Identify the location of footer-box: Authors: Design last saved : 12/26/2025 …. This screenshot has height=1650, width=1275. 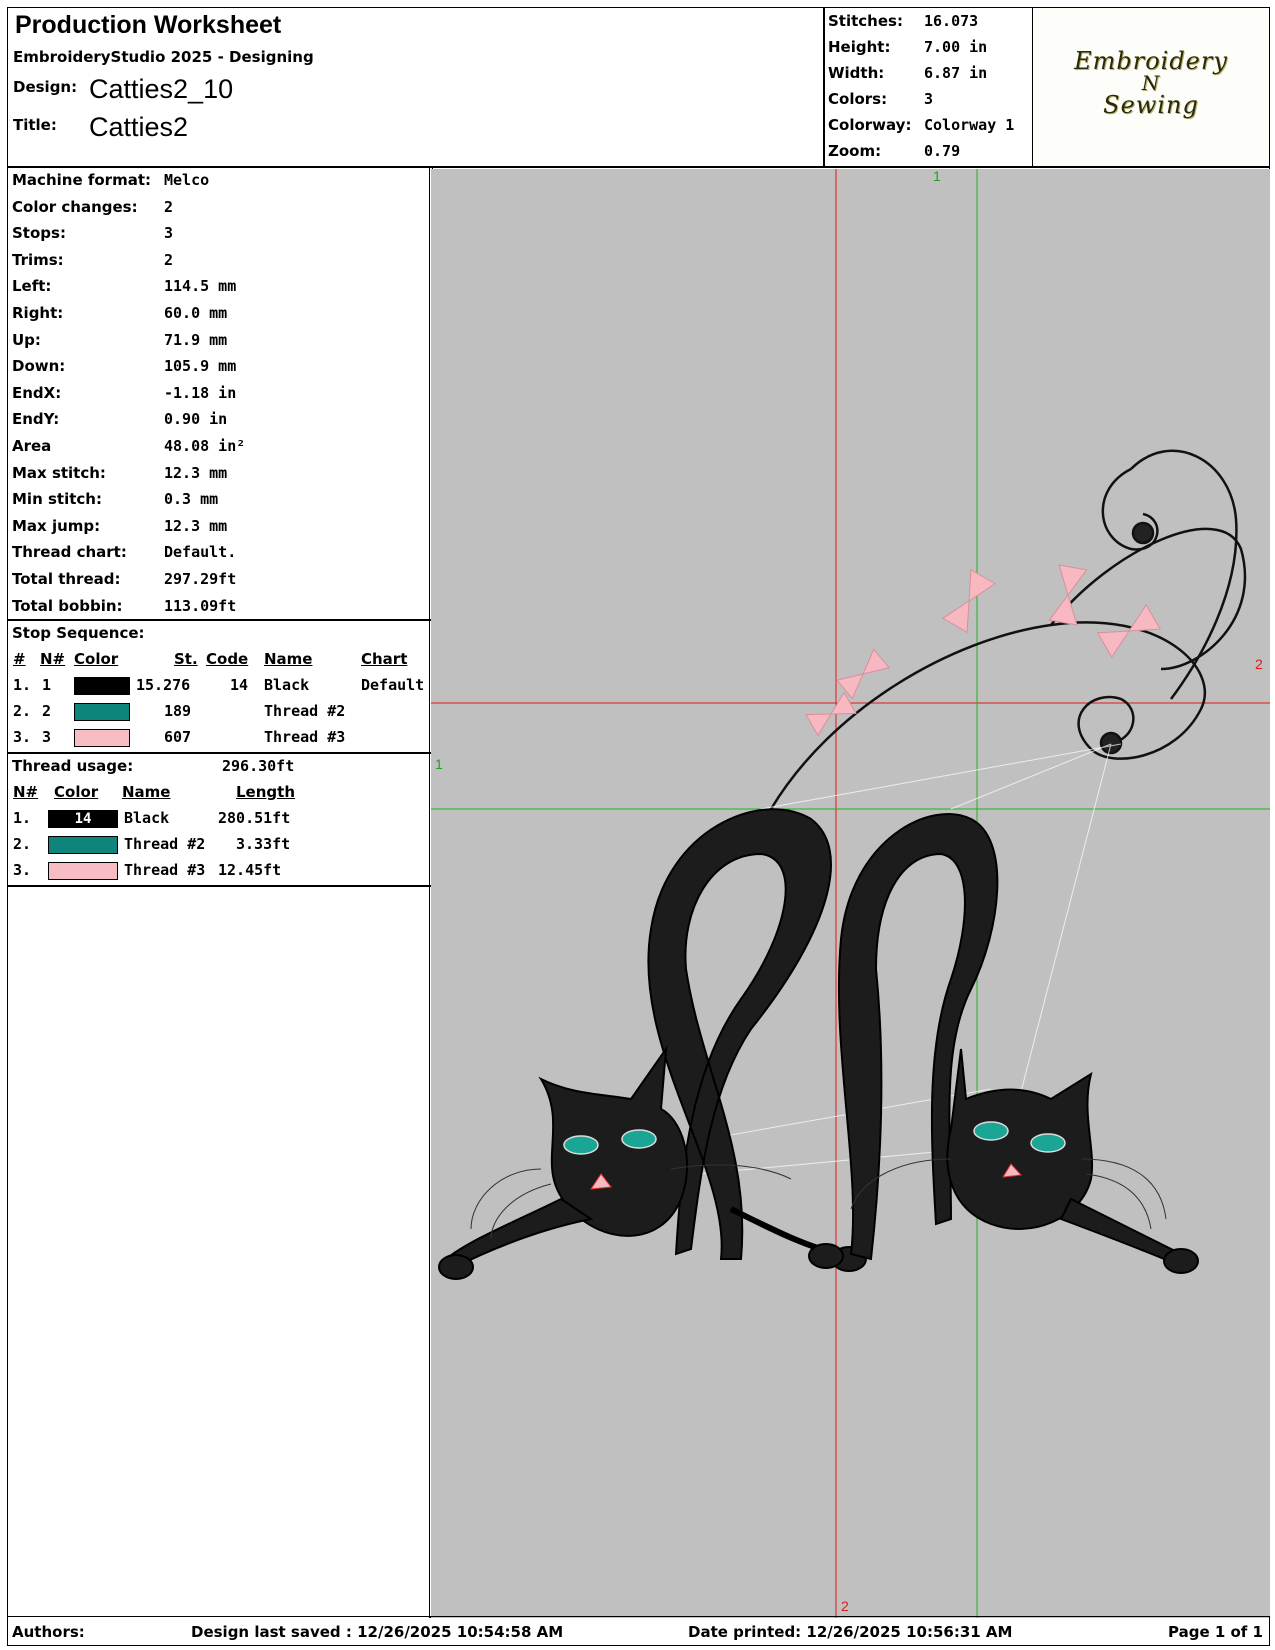
(638, 1631).